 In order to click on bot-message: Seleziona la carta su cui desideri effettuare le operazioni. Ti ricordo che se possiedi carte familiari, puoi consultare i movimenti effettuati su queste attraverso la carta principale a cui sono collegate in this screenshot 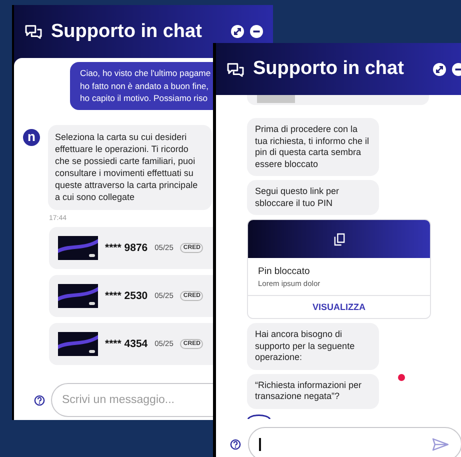, I will do `click(130, 167)`.